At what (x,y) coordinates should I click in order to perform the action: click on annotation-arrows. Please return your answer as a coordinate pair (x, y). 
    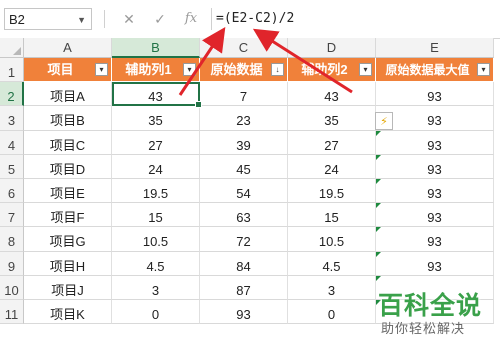
    Looking at the image, I should click on (265, 61).